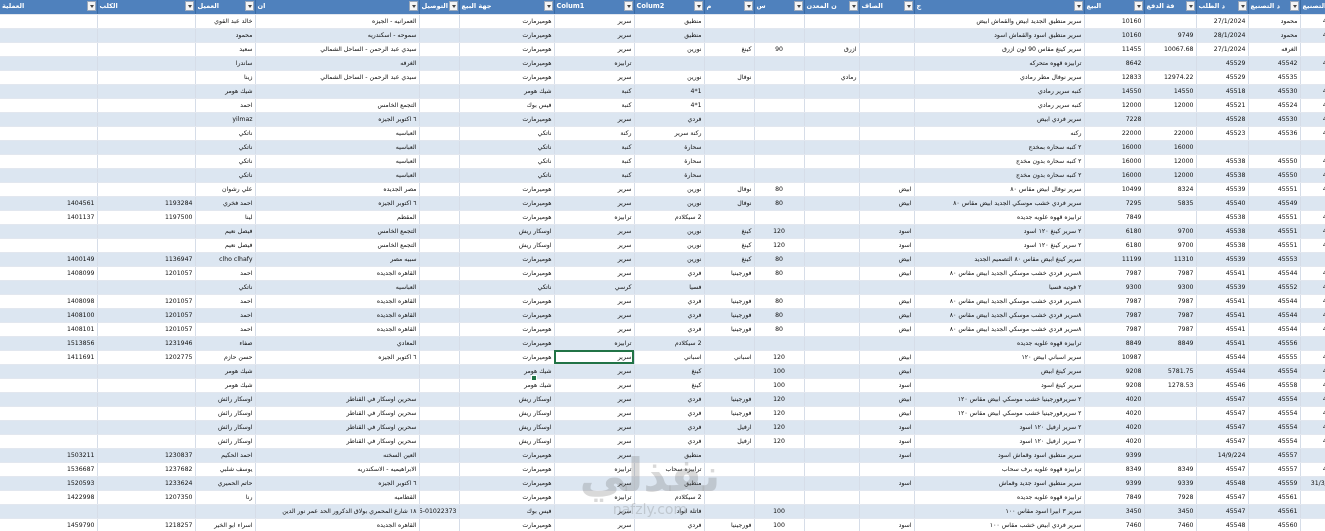 The image size is (1325, 531). What do you see at coordinates (146, 455) in the screenshot?
I see `cell: 1230837` at bounding box center [146, 455].